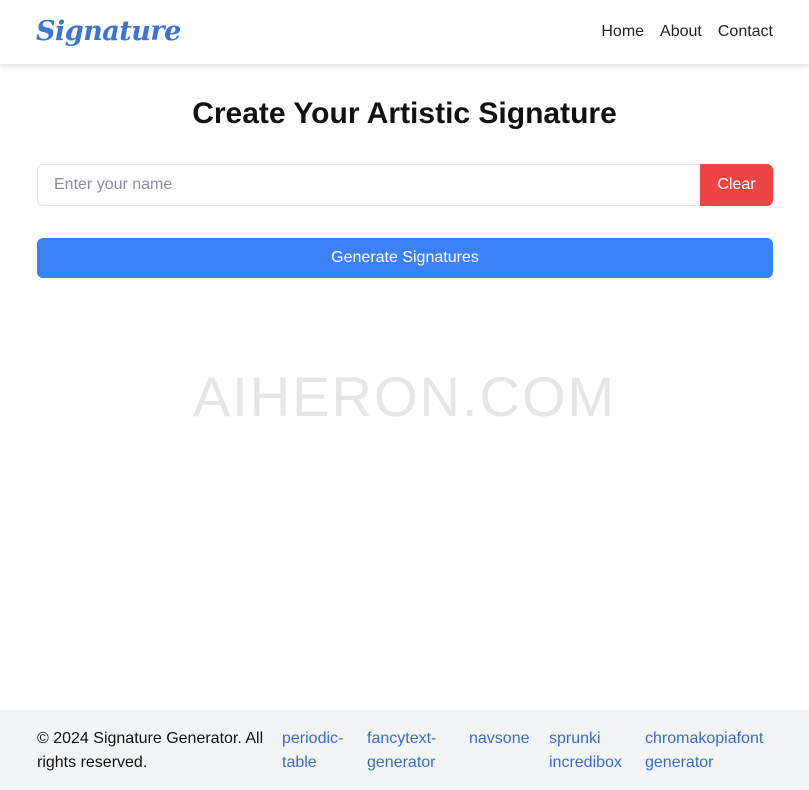  What do you see at coordinates (405, 258) in the screenshot?
I see `generate-signatures-button: Generate Signatures` at bounding box center [405, 258].